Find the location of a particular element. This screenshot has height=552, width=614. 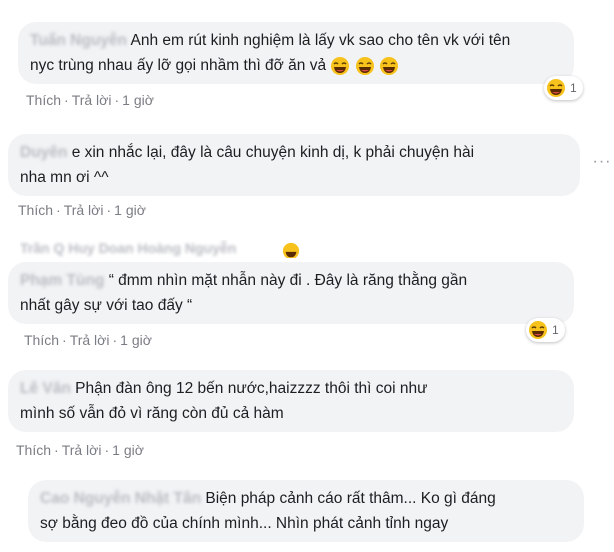

partial-comment-author: Trần Q Huy Doan Hoàng Nguyễn is located at coordinates (170, 249).